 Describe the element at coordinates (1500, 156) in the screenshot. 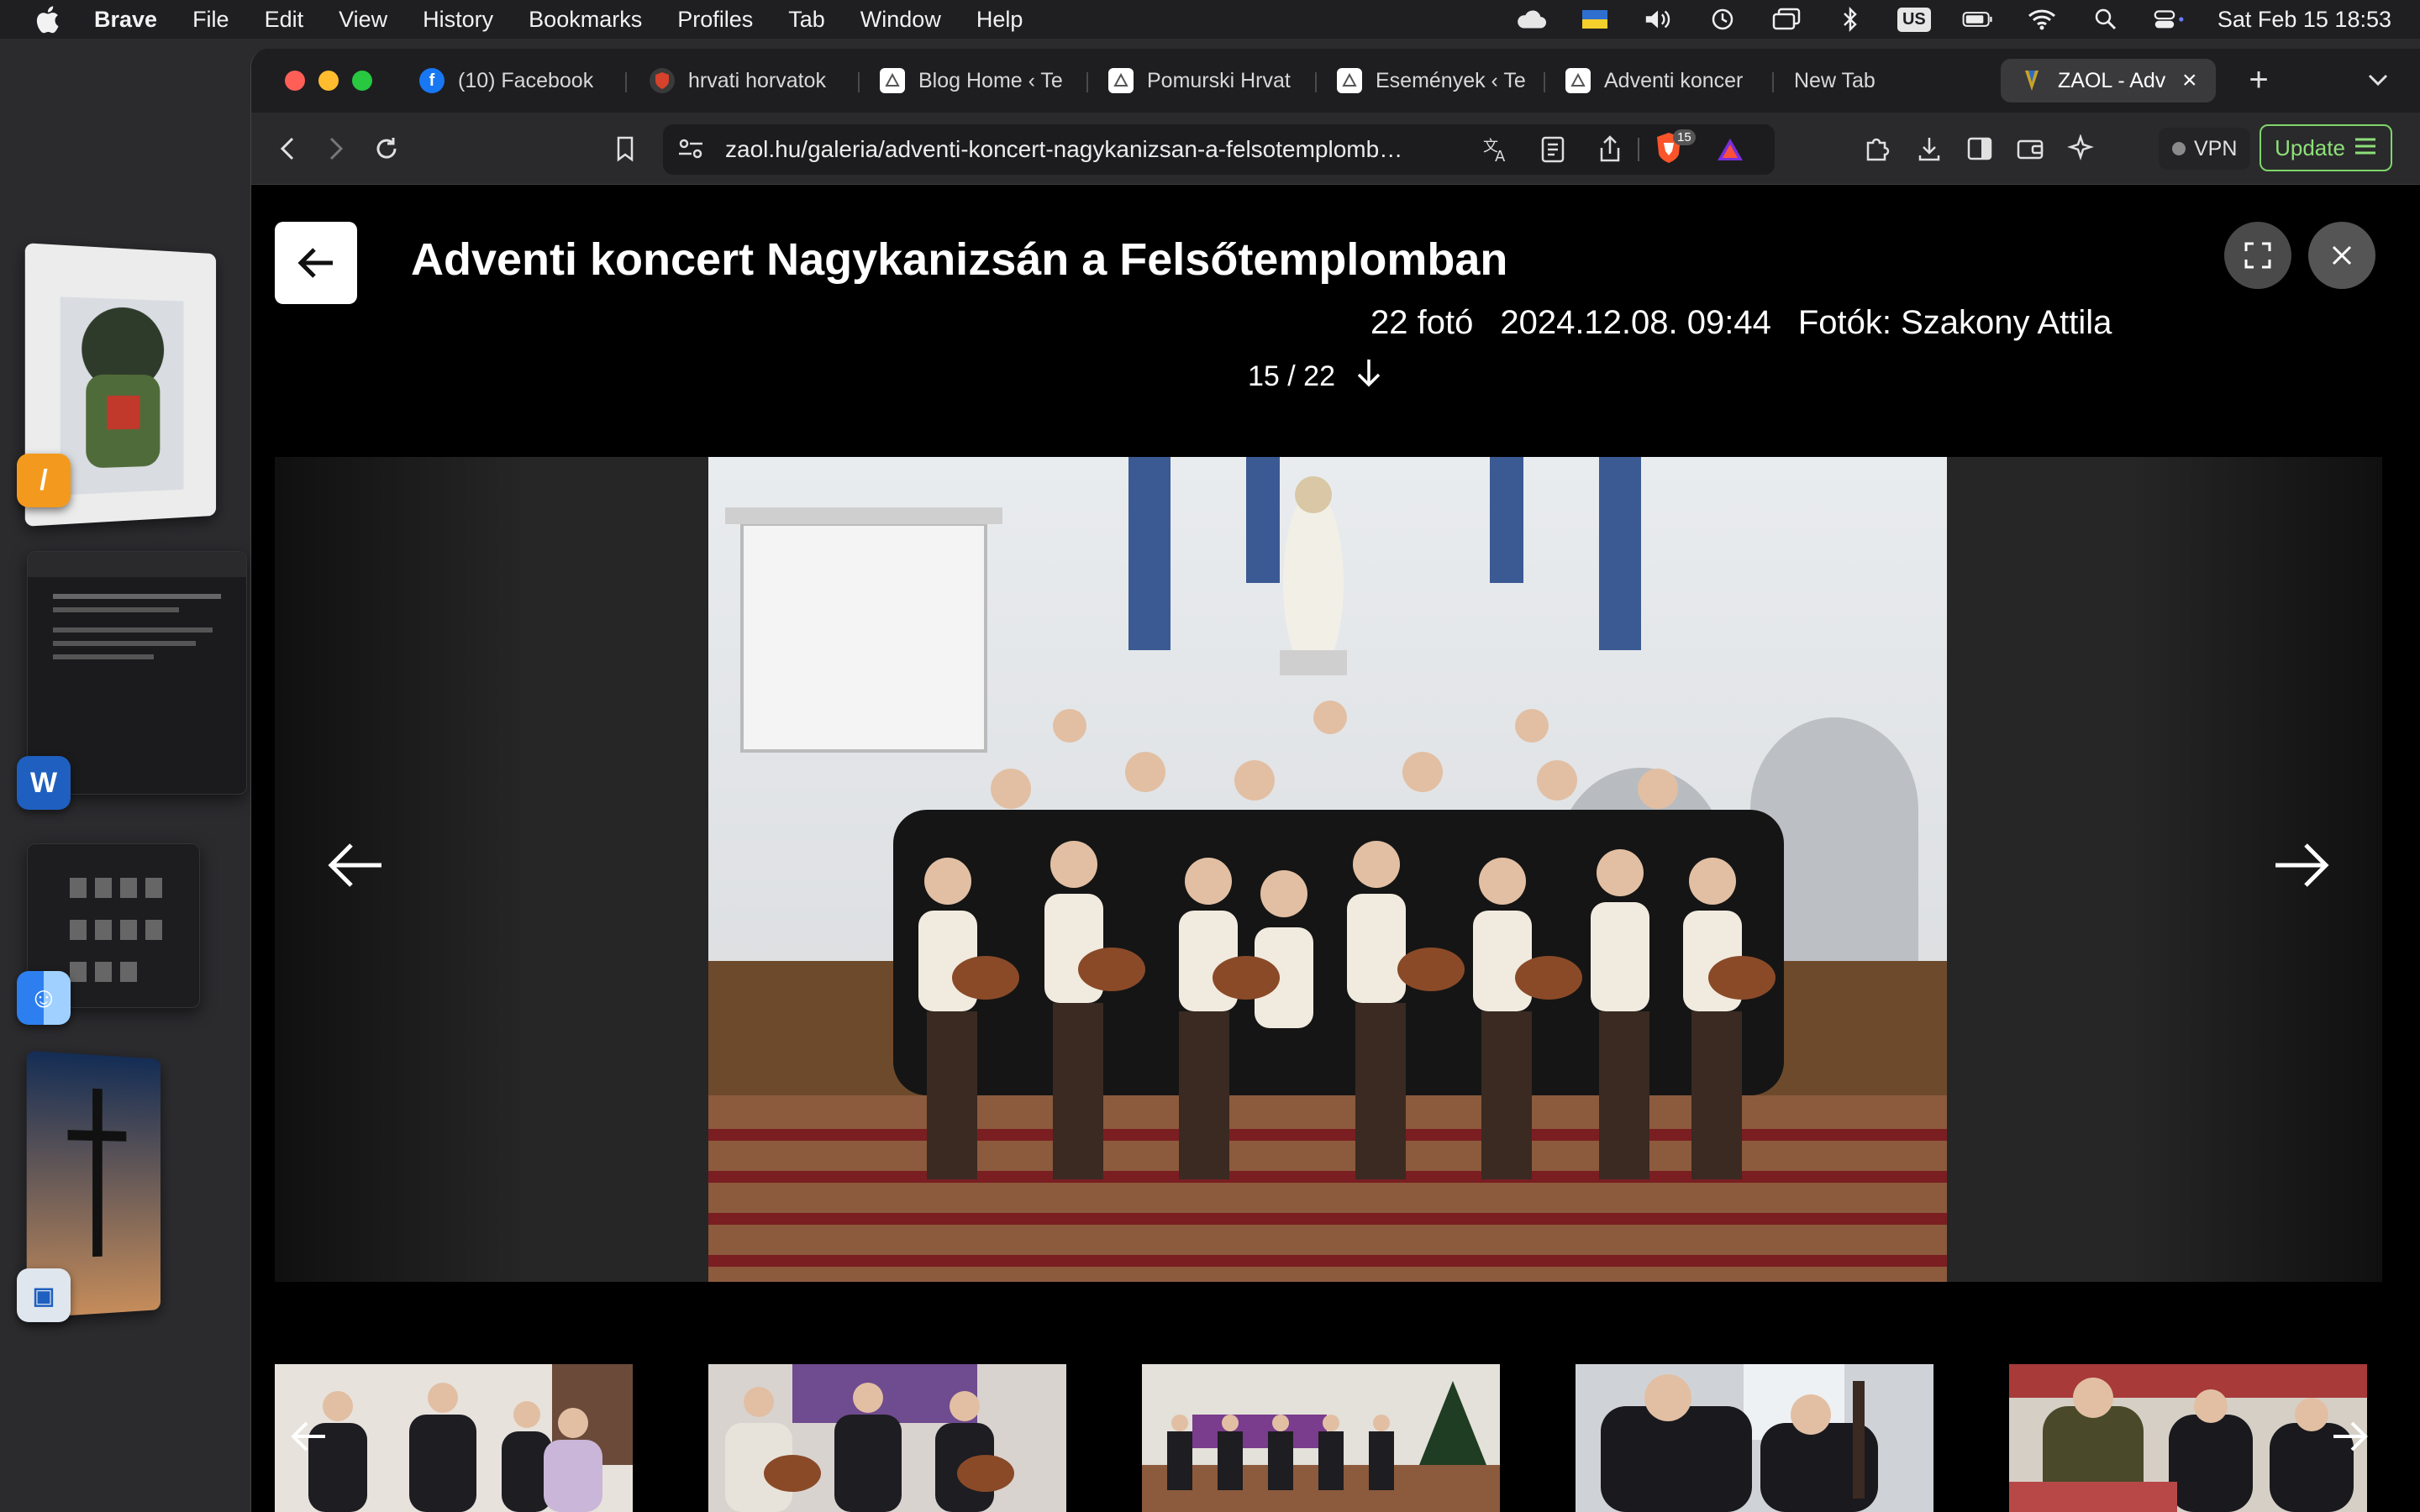

I see `svg-text: A` at that location.